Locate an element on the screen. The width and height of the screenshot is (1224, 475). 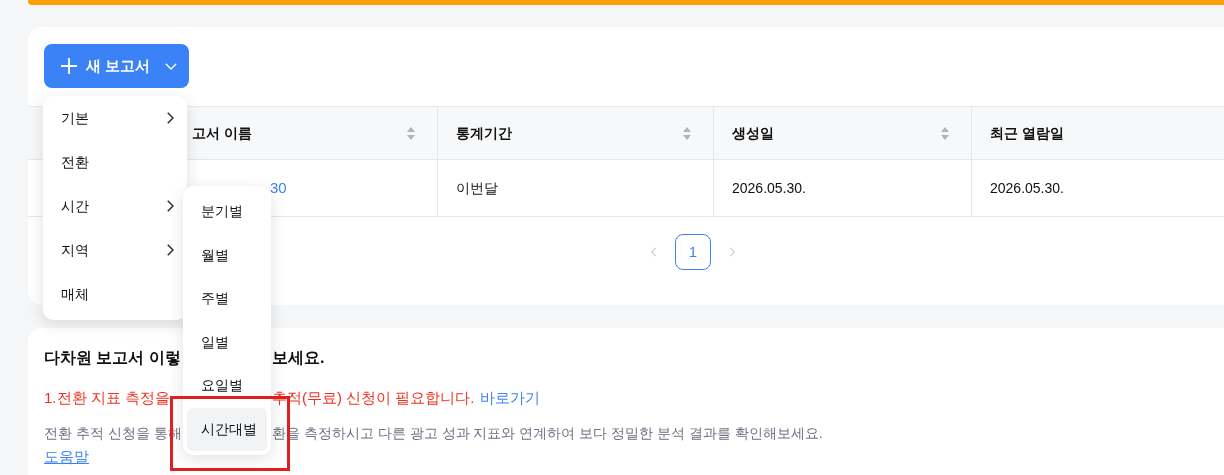
shortcut-link: 바로가기 is located at coordinates (509, 398).